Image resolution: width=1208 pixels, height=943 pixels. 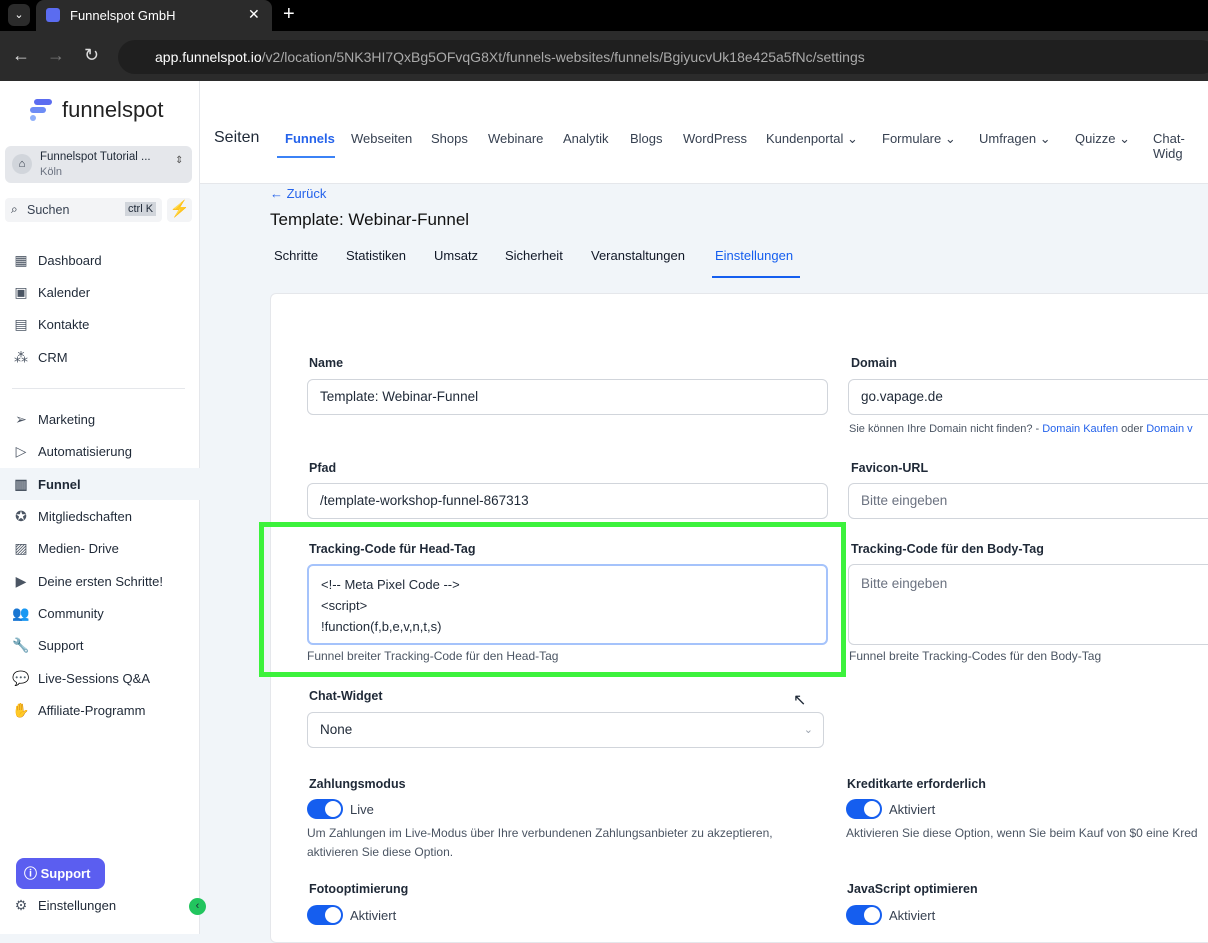 I want to click on topnav-tab-webinare: Webinare, so click(x=515, y=138).